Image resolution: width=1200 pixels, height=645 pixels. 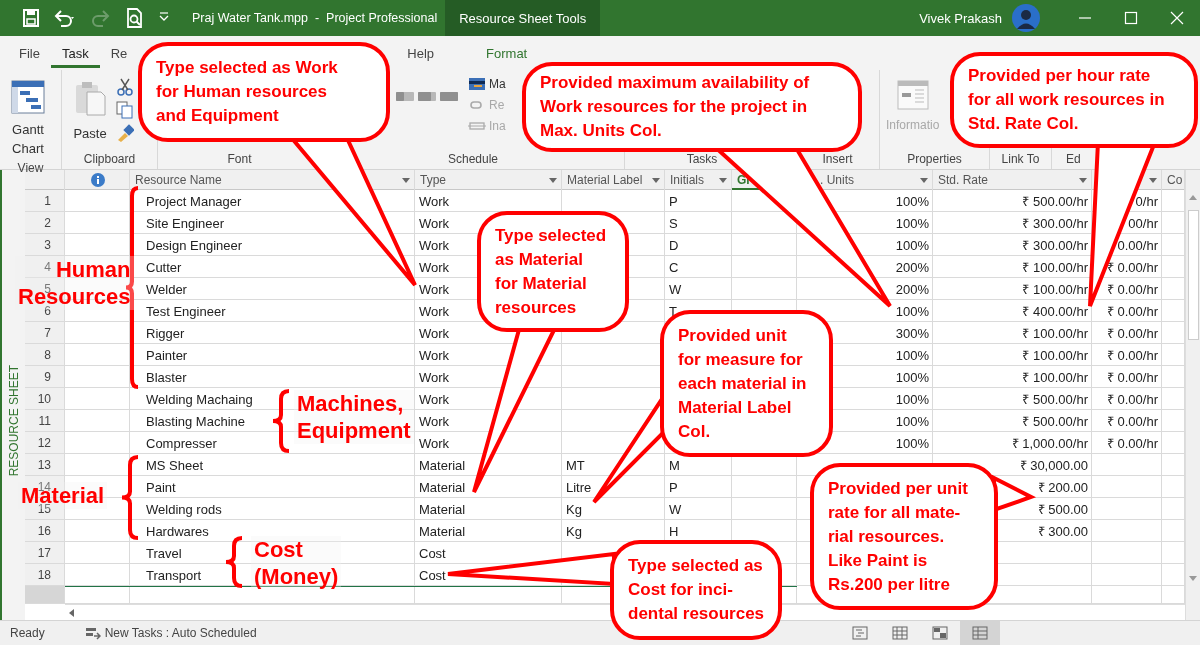 What do you see at coordinates (161, 487) in the screenshot?
I see `table-cell: Paint` at bounding box center [161, 487].